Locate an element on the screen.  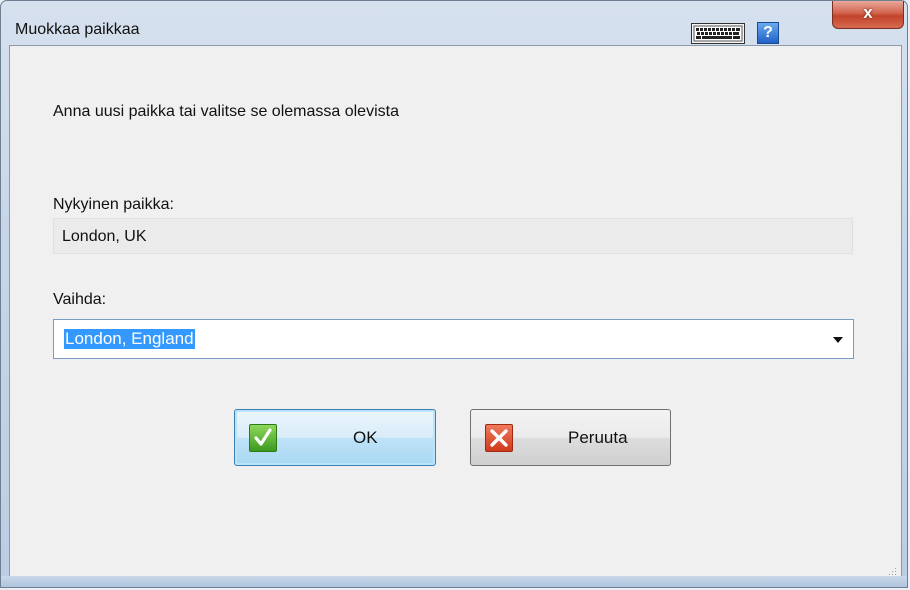
title-bar: Muokkaa paikkaa ? x is located at coordinates (454, 23).